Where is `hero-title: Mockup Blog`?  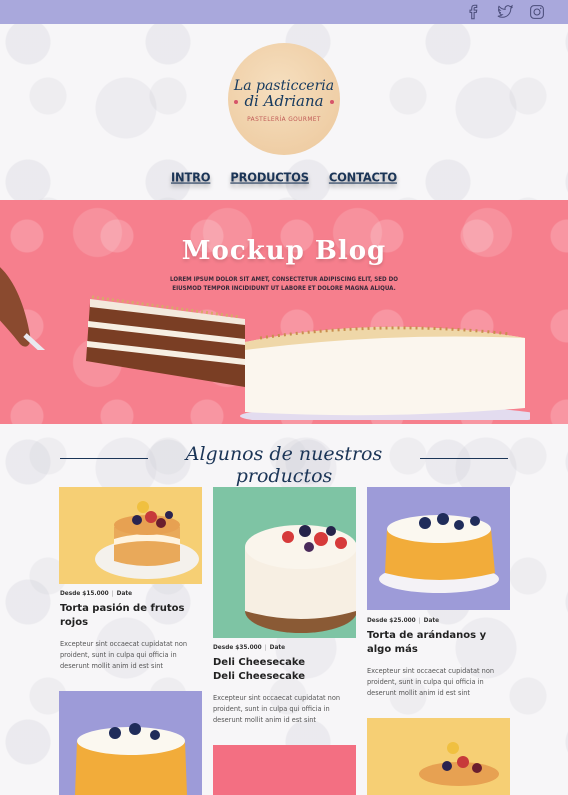 hero-title: Mockup Blog is located at coordinates (284, 251).